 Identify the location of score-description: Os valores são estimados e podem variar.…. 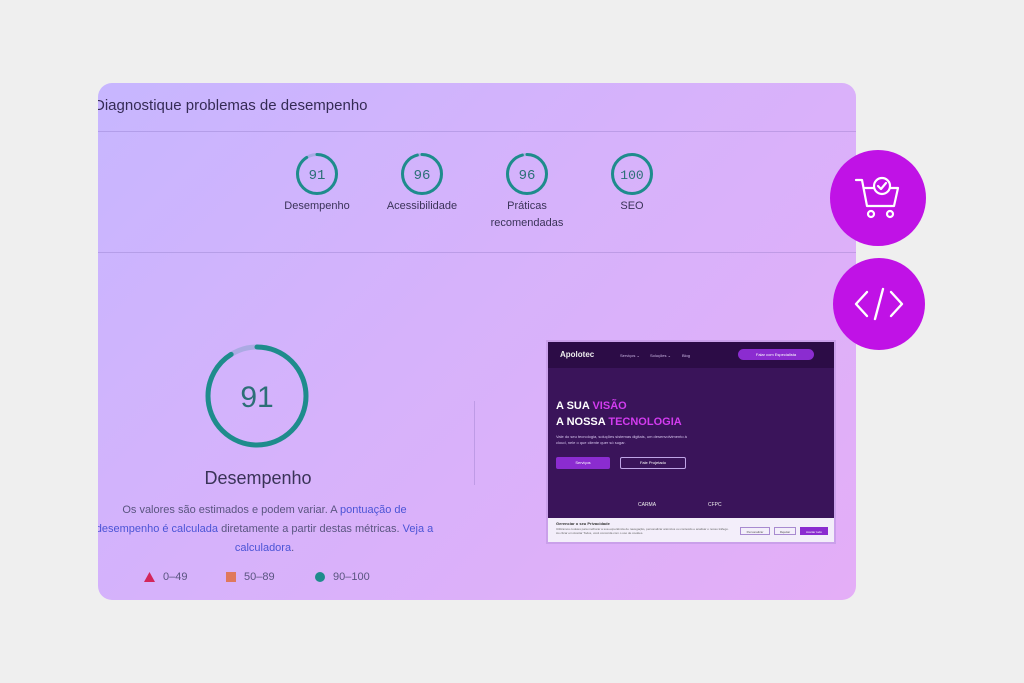
(267, 529).